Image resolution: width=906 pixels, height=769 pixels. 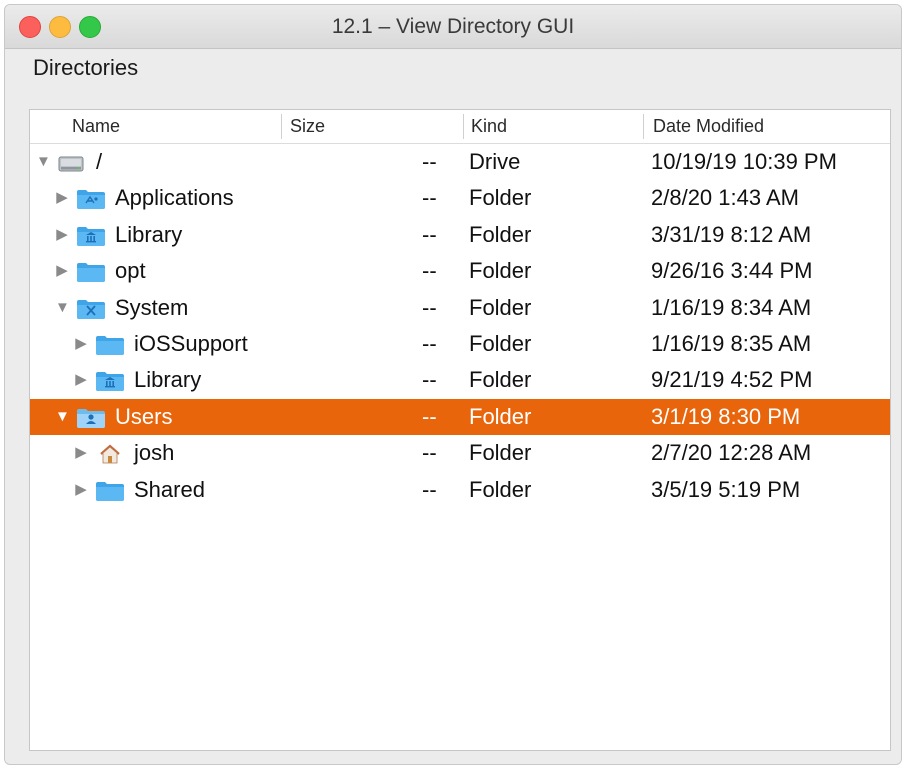 I want to click on row-kind: Drive, so click(x=495, y=161).